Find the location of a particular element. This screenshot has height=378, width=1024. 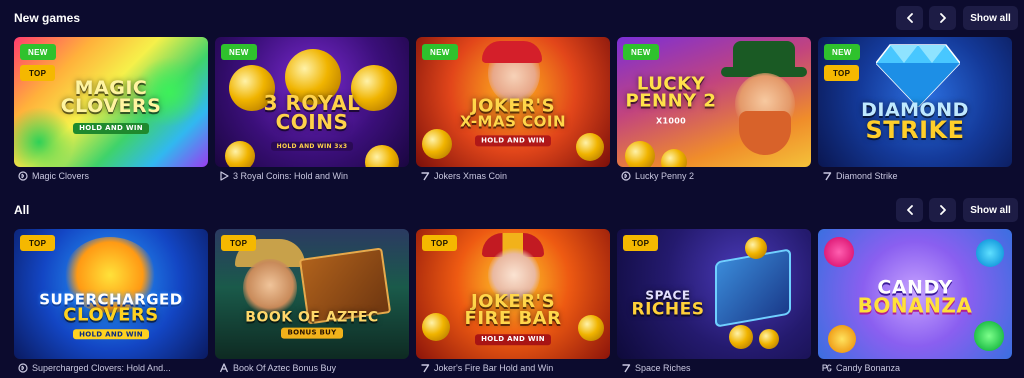

art-title-line: RICHES is located at coordinates (668, 309).